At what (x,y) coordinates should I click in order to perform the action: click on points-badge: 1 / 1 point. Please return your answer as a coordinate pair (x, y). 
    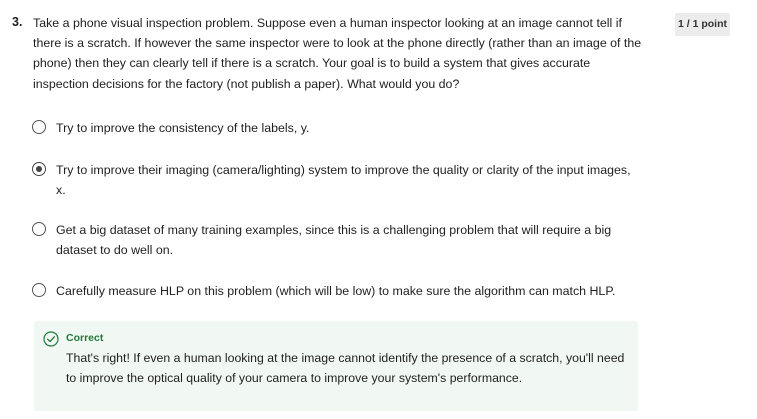
    Looking at the image, I should click on (702, 24).